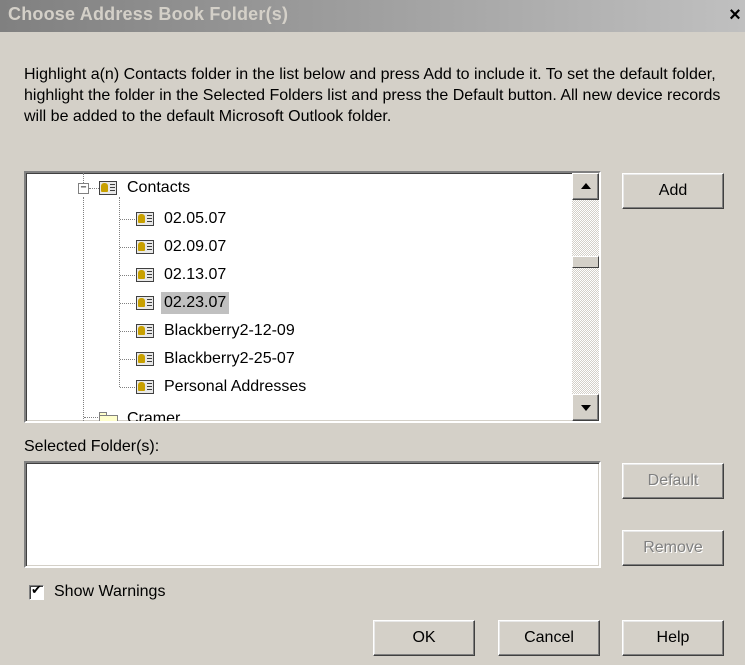 The width and height of the screenshot is (745, 665). What do you see at coordinates (673, 548) in the screenshot?
I see `remove-button: Remove` at bounding box center [673, 548].